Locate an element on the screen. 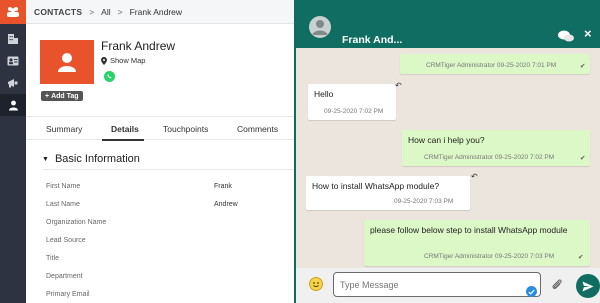  megaphone-icon is located at coordinates (13, 83).